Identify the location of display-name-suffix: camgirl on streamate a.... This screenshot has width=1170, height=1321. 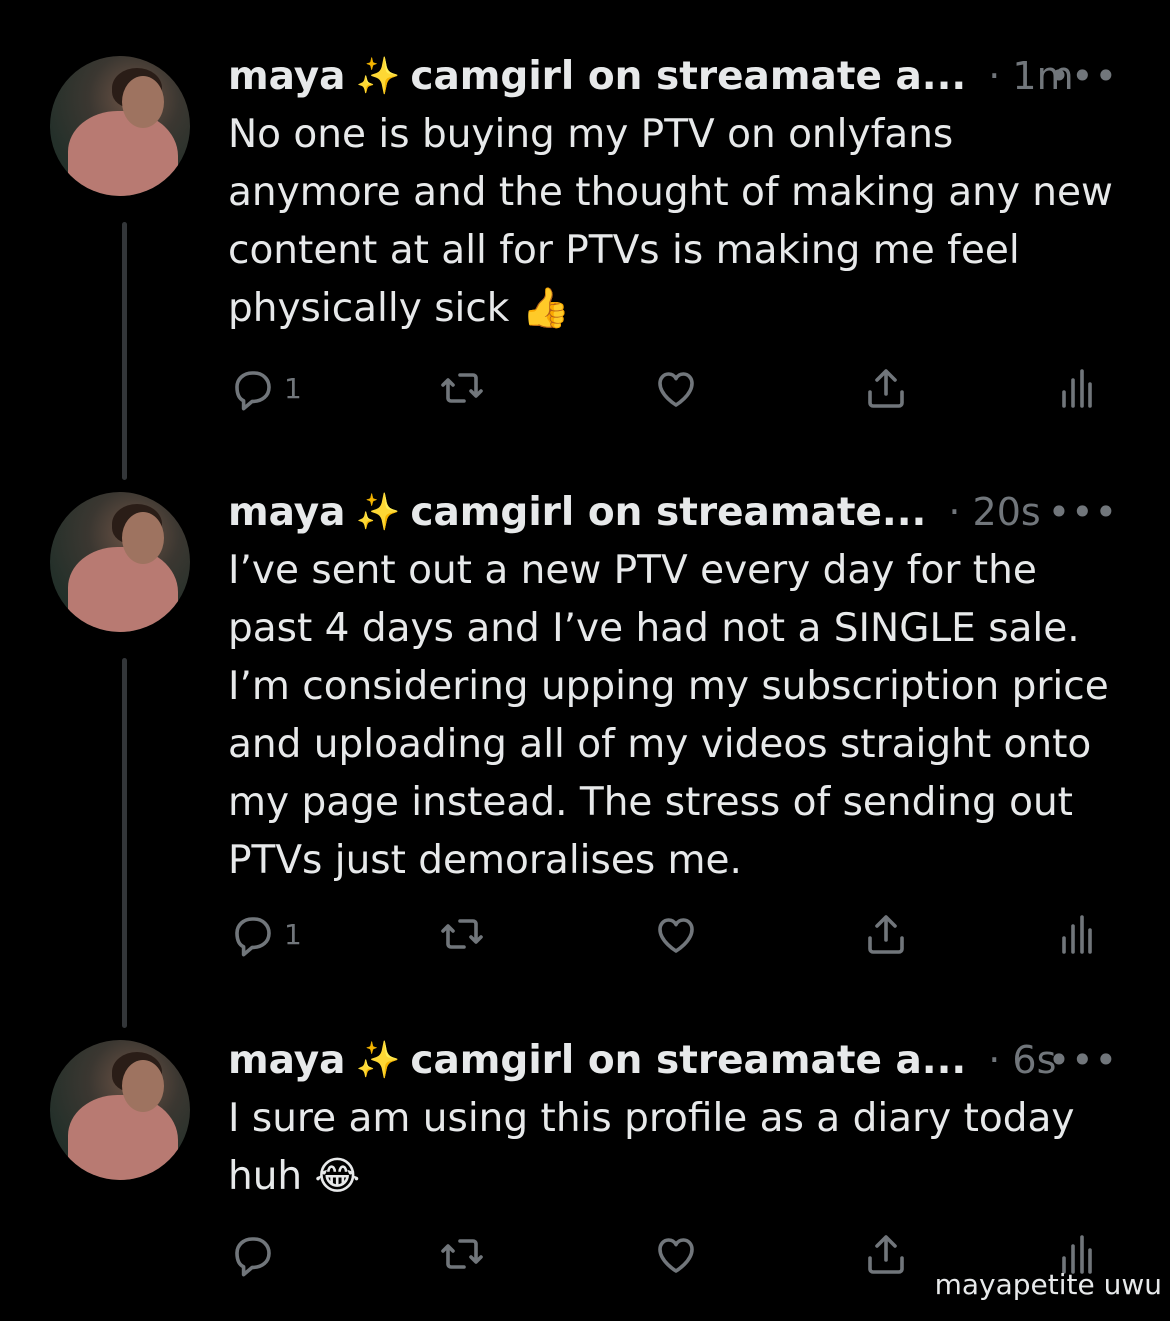
(688, 76).